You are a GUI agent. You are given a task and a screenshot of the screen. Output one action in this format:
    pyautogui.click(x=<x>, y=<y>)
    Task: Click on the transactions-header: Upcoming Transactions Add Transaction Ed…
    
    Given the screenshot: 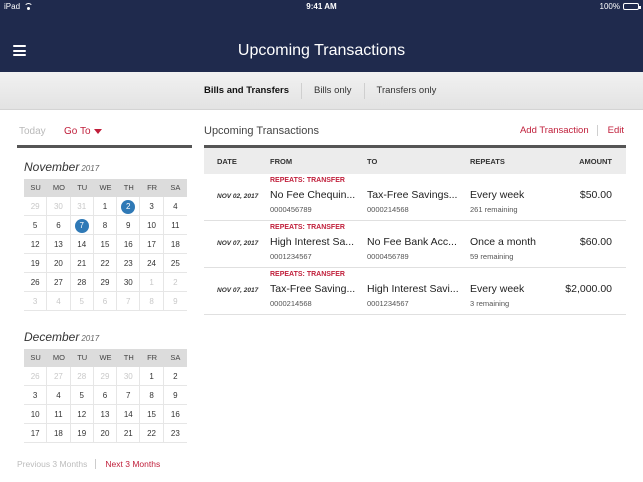 What is the action you would take?
    pyautogui.click(x=415, y=134)
    